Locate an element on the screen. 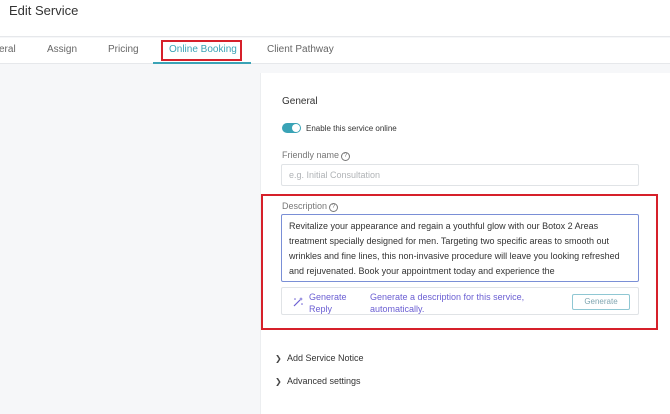  help-icon: ? is located at coordinates (346, 156).